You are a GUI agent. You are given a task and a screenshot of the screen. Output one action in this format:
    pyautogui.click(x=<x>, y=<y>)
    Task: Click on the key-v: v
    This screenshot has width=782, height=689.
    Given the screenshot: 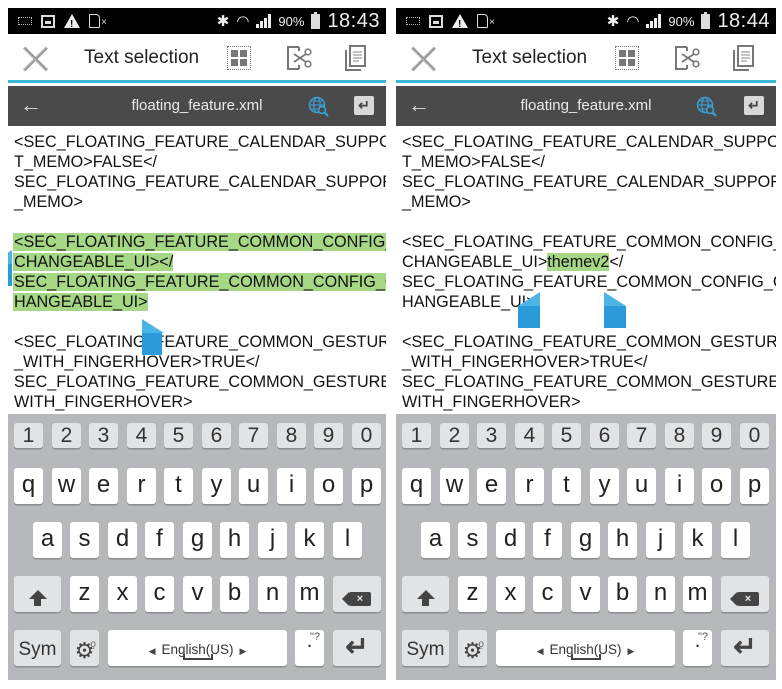 What is the action you would take?
    pyautogui.click(x=197, y=594)
    